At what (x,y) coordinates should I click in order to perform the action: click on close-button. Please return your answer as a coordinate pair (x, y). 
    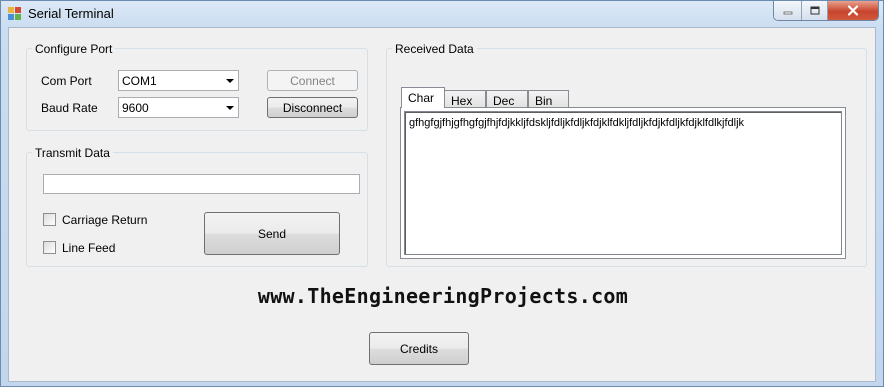
    Looking at the image, I should click on (853, 10).